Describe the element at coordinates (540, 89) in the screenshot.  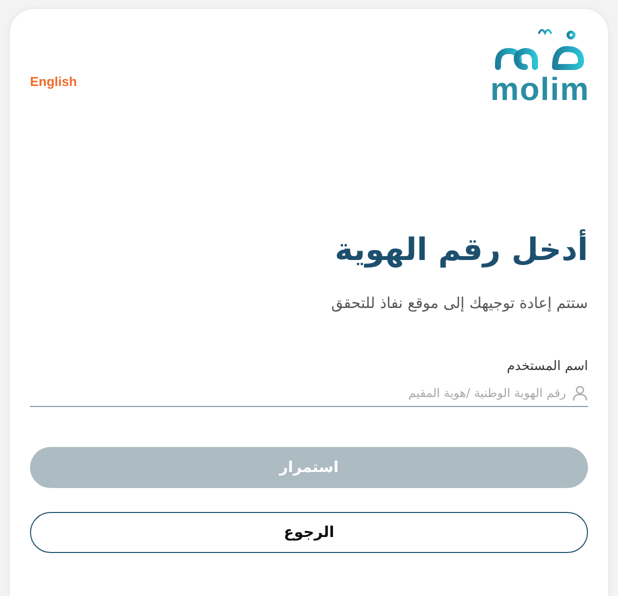
I see `logo-wordmark: molim` at that location.